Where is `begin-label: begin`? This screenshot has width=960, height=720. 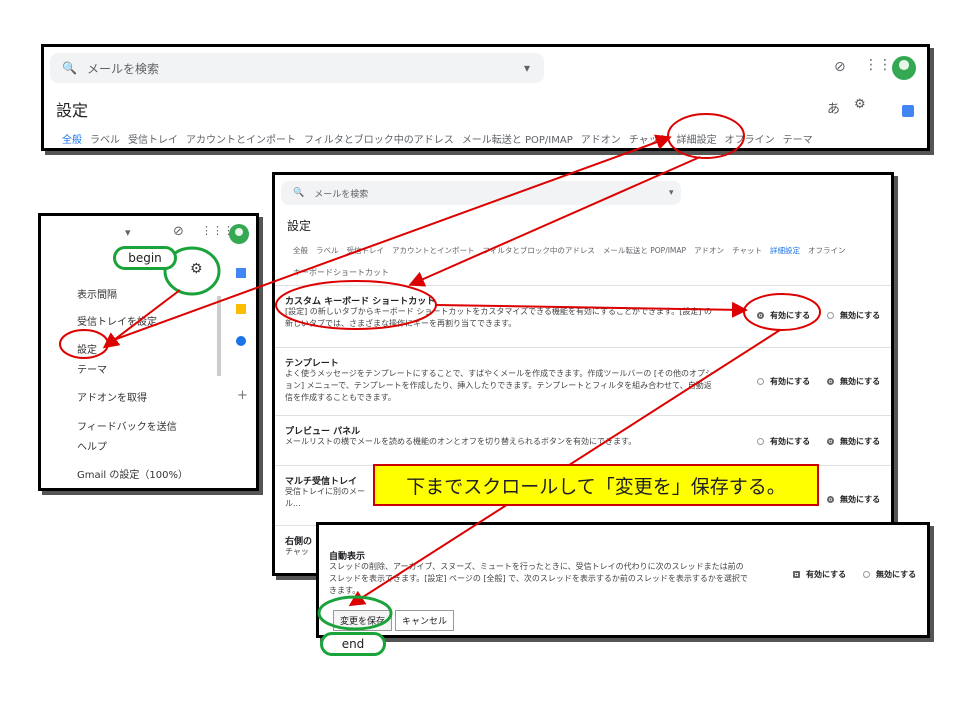 begin-label: begin is located at coordinates (145, 258).